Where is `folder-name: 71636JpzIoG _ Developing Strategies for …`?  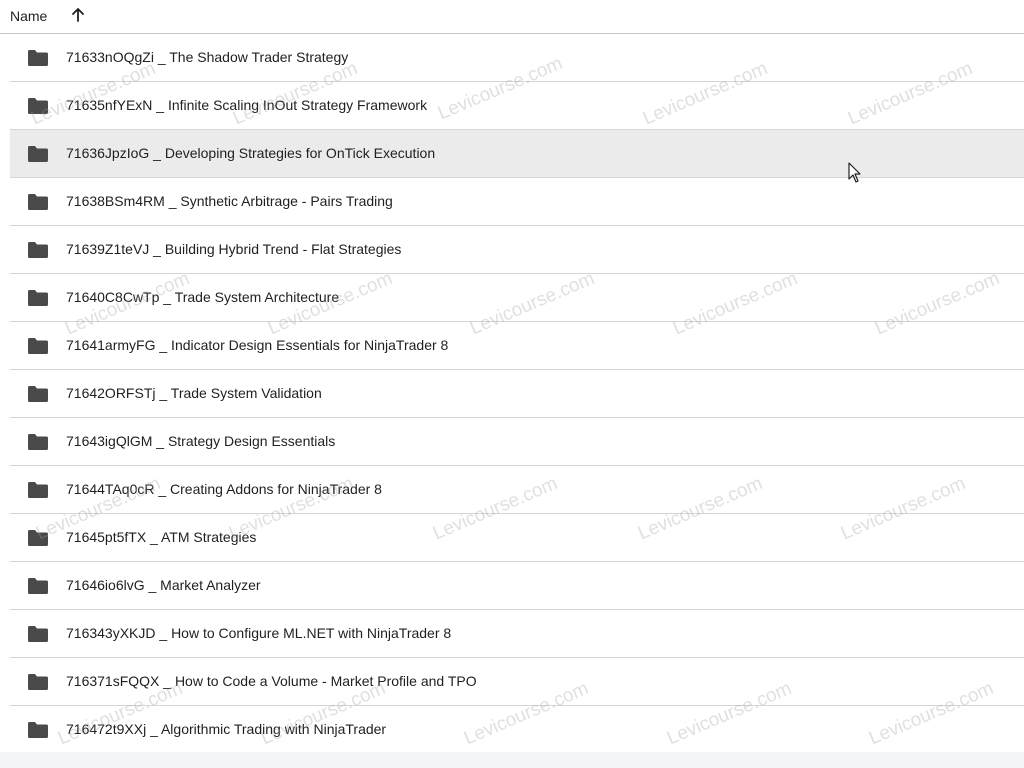 folder-name: 71636JpzIoG _ Developing Strategies for … is located at coordinates (251, 153).